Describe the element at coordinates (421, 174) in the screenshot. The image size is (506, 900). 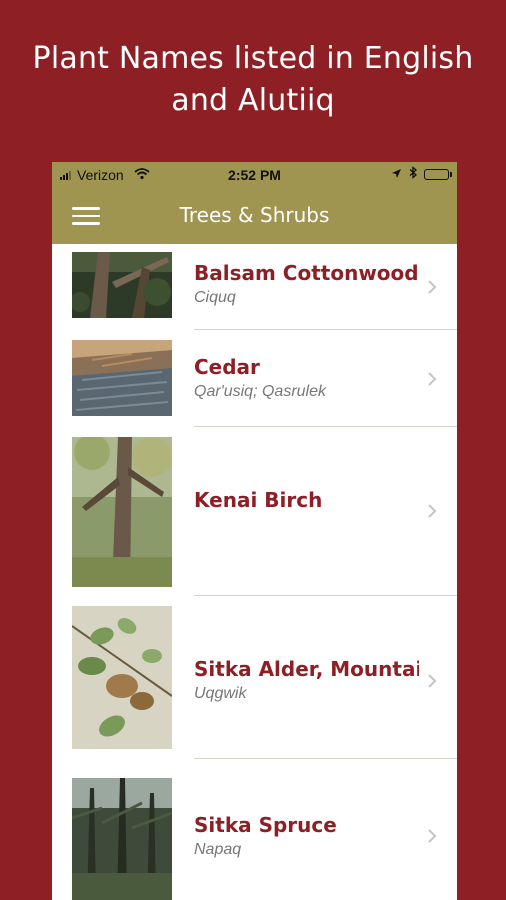
I see `status-right` at that location.